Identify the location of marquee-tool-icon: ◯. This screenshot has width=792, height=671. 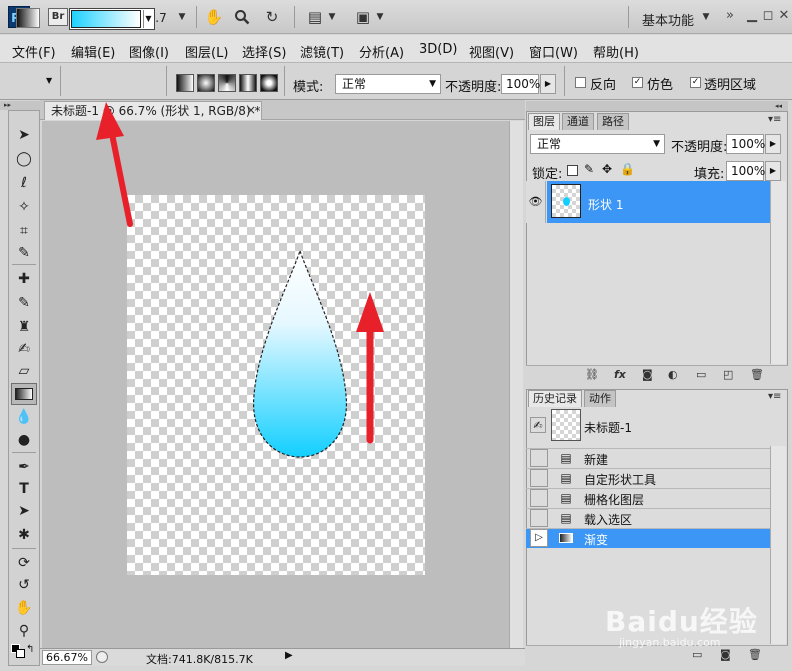
(24, 159).